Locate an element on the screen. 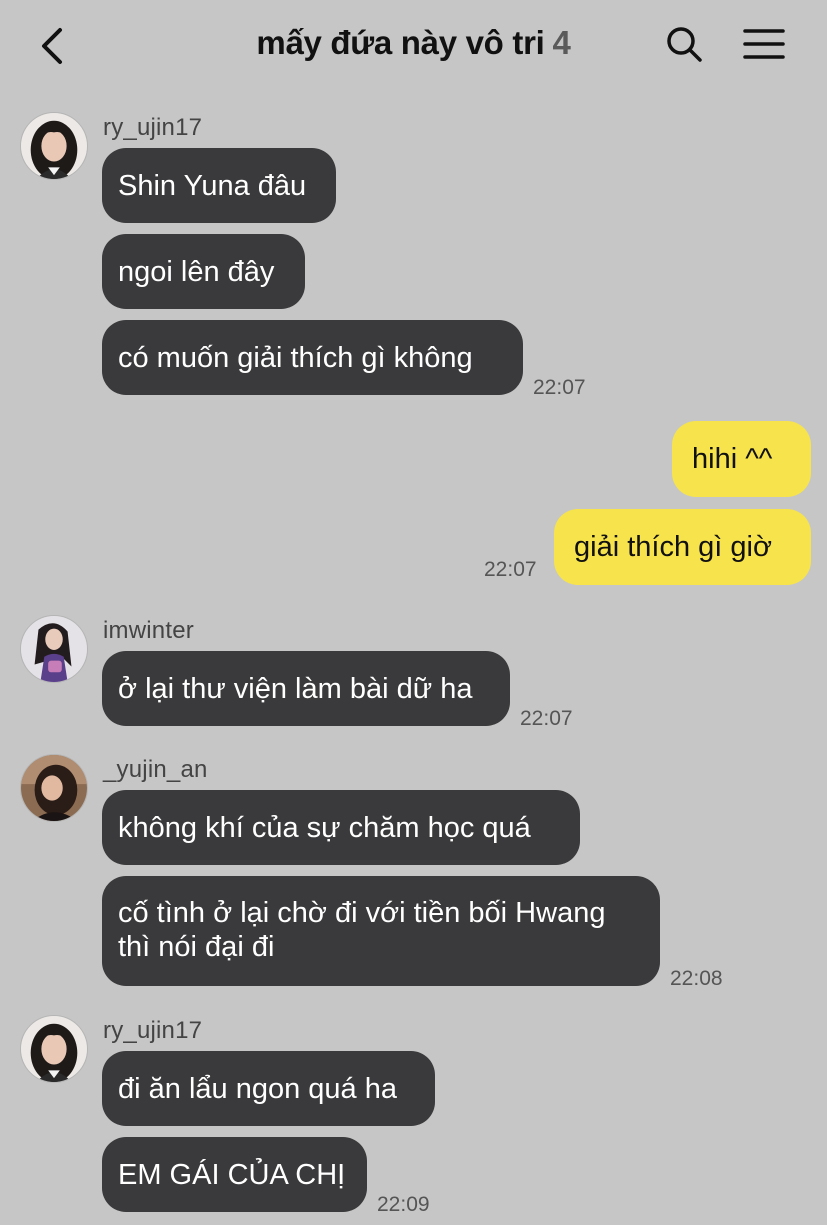  message-bubble: không khí của sự chăm học quá is located at coordinates (341, 827).